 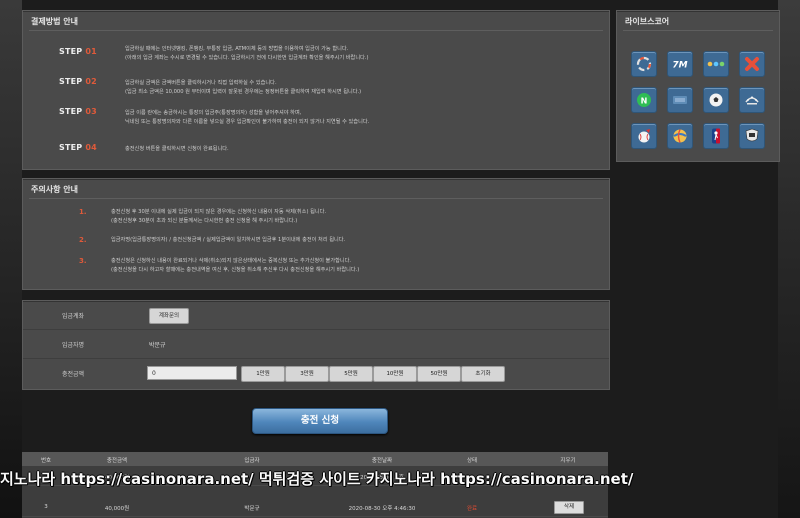 I want to click on col-date: 충전날짜, so click(x=382, y=461).